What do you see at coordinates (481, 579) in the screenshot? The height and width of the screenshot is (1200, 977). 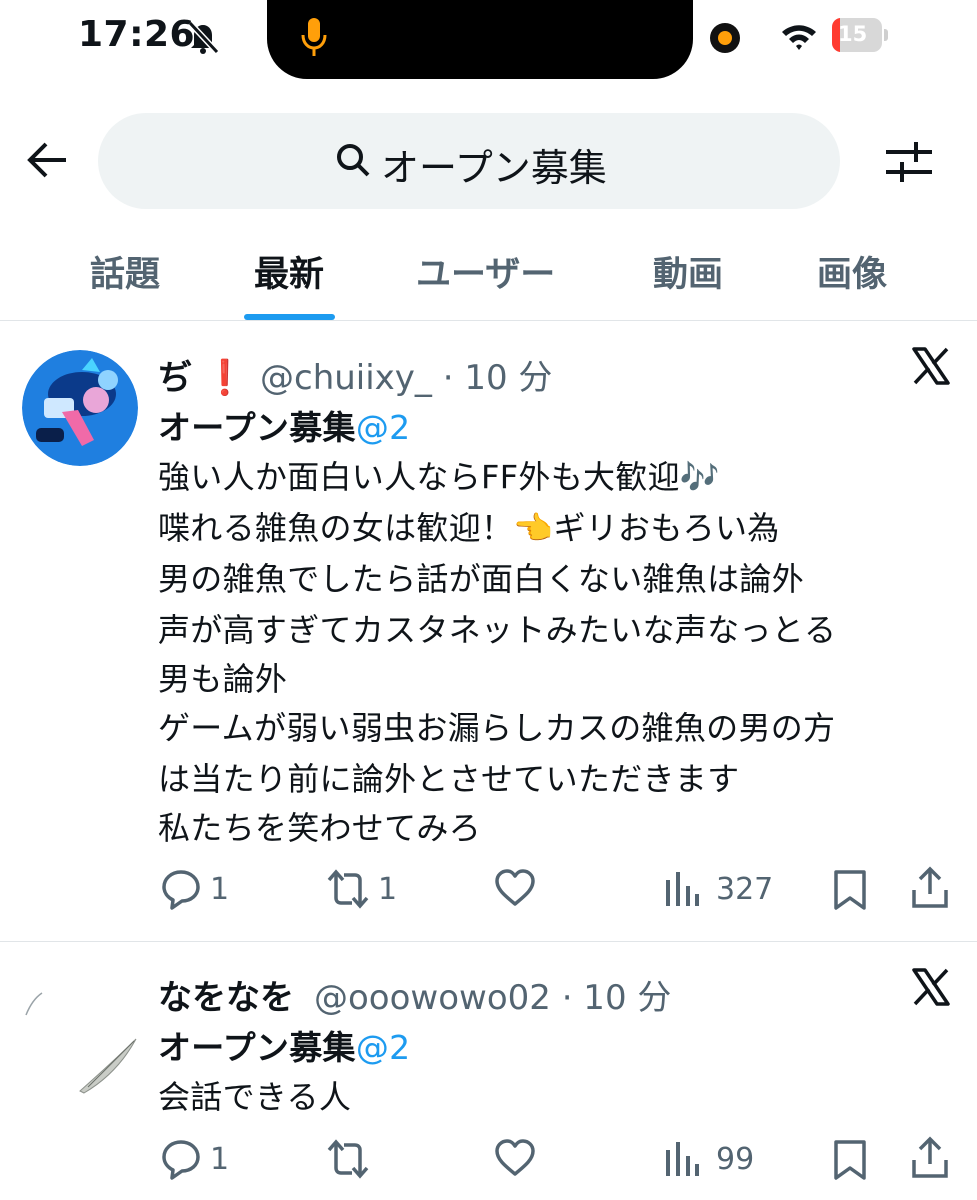 I see `tweet-text-line: 男の雑魚でしたら話が面白くない雑魚は論外` at bounding box center [481, 579].